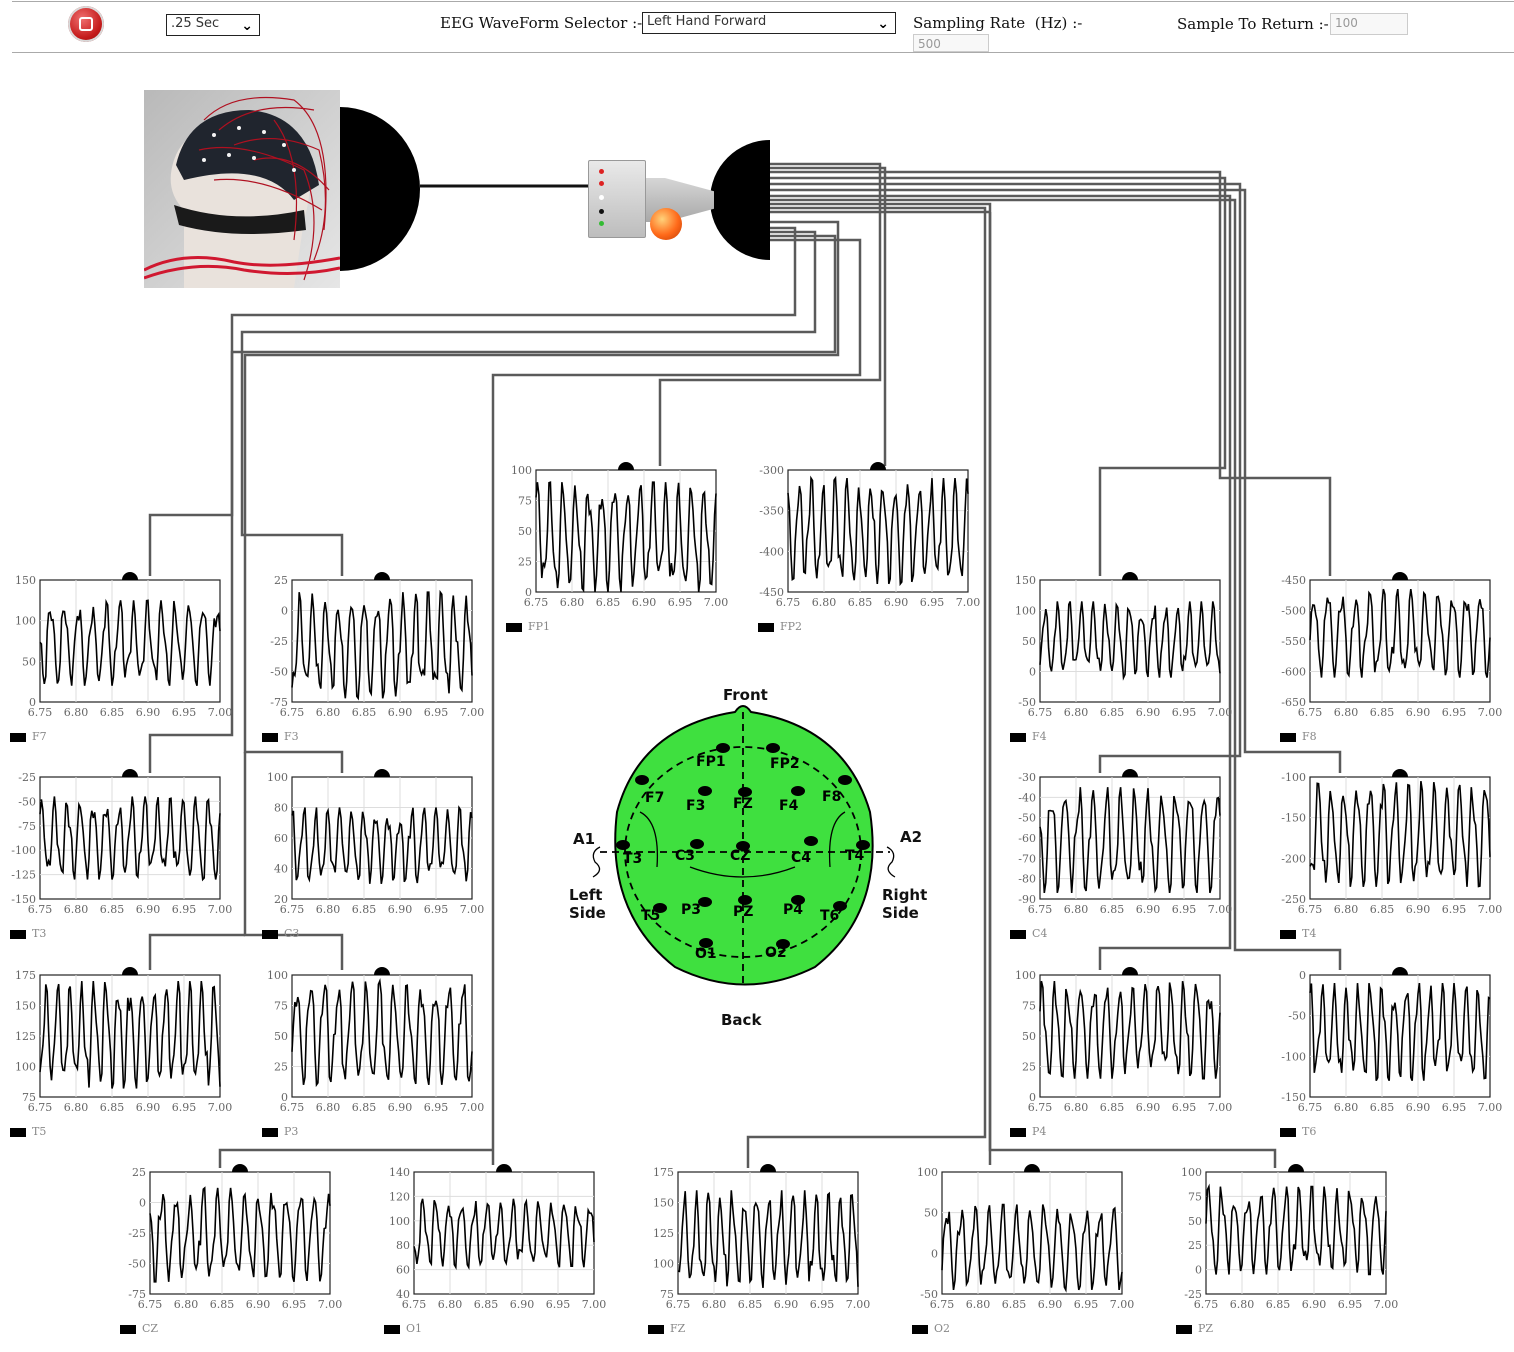  I want to click on chart-svg-o2: 6.75 6.80 6.85 6.90 6.95 7.00100500-50, so click(1025, 1237).